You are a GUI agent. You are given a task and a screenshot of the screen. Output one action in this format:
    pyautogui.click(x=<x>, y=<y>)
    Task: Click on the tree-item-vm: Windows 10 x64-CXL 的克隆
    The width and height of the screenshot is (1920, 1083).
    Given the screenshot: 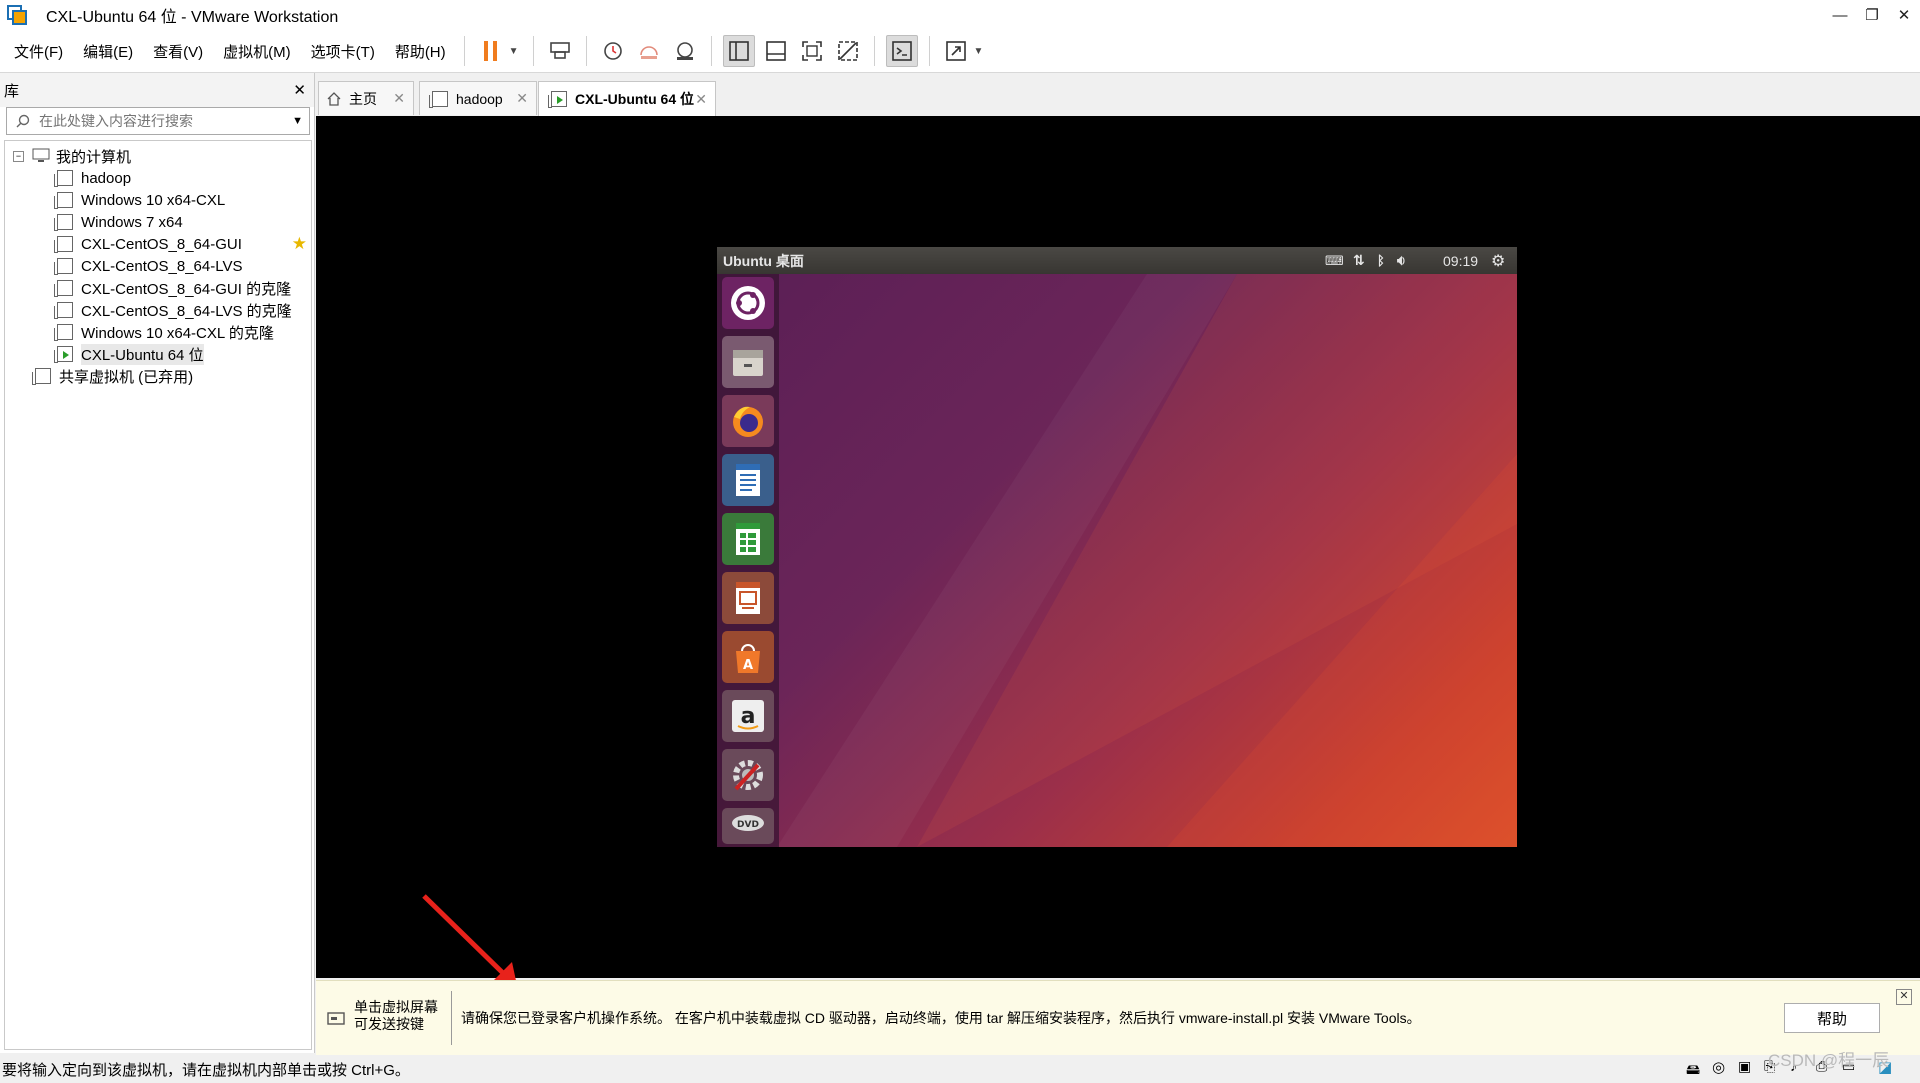 What is the action you would take?
    pyautogui.click(x=164, y=332)
    